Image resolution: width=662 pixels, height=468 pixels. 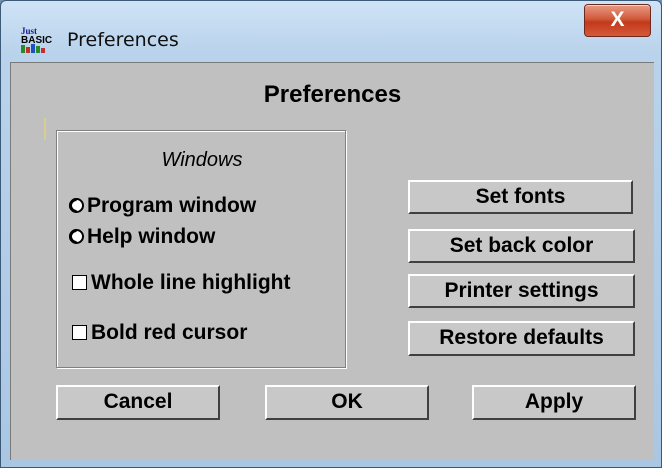 I want to click on apply-button: Apply, so click(x=554, y=402).